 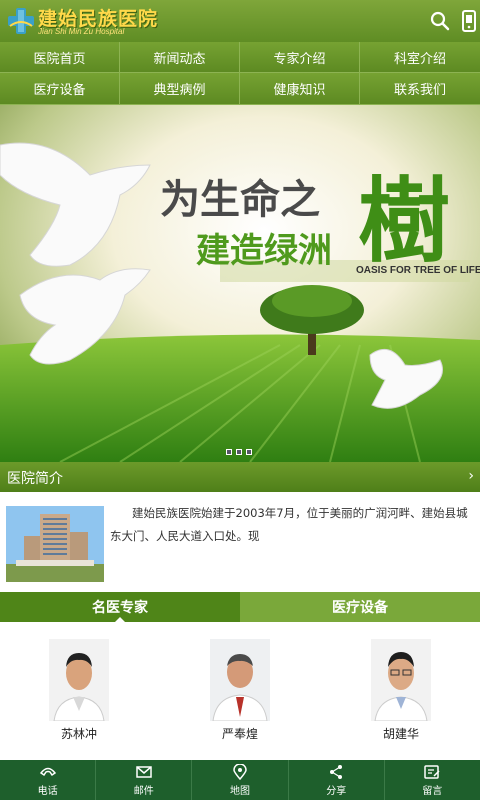 I want to click on bottom-item-mail: 邮件, so click(x=144, y=780).